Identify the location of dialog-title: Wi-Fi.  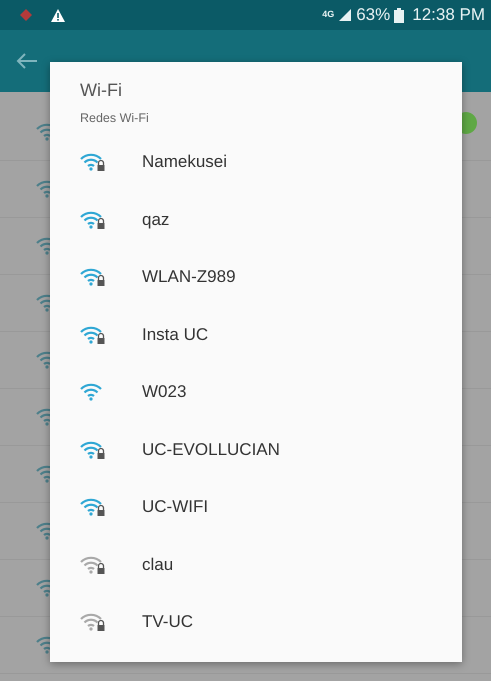
(101, 91).